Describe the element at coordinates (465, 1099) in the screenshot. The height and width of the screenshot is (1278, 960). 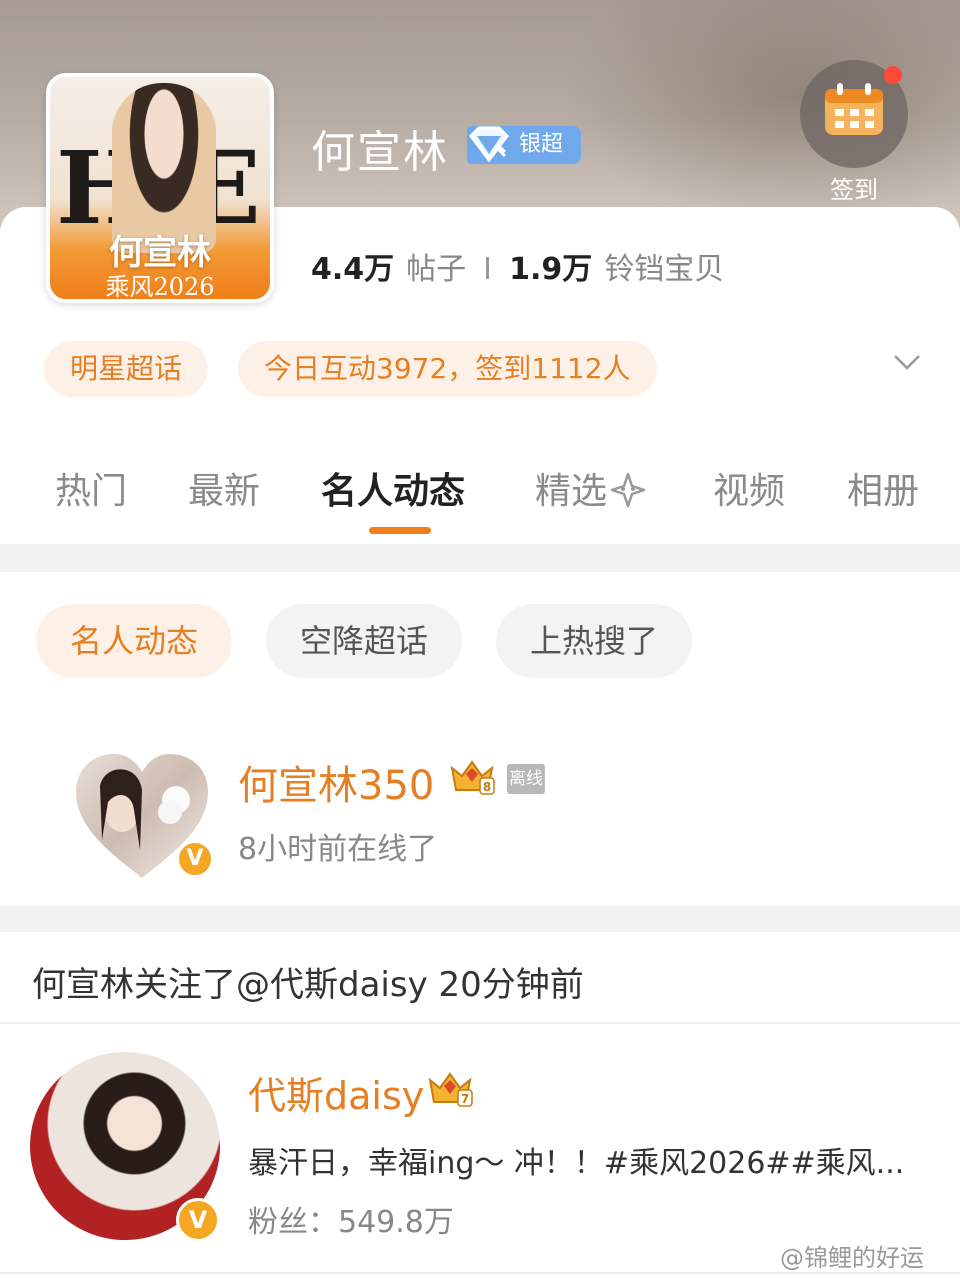
I see `followed-user-level: 7` at that location.